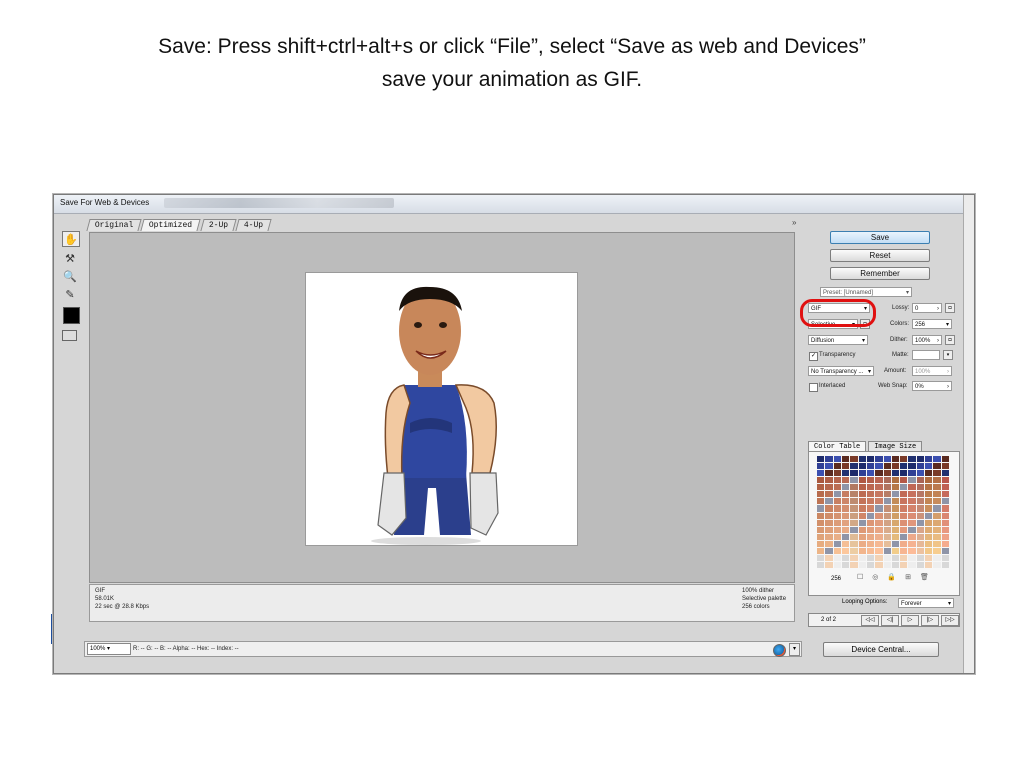  Describe the element at coordinates (927, 308) in the screenshot. I see `lossy-field: 0 ›` at that location.